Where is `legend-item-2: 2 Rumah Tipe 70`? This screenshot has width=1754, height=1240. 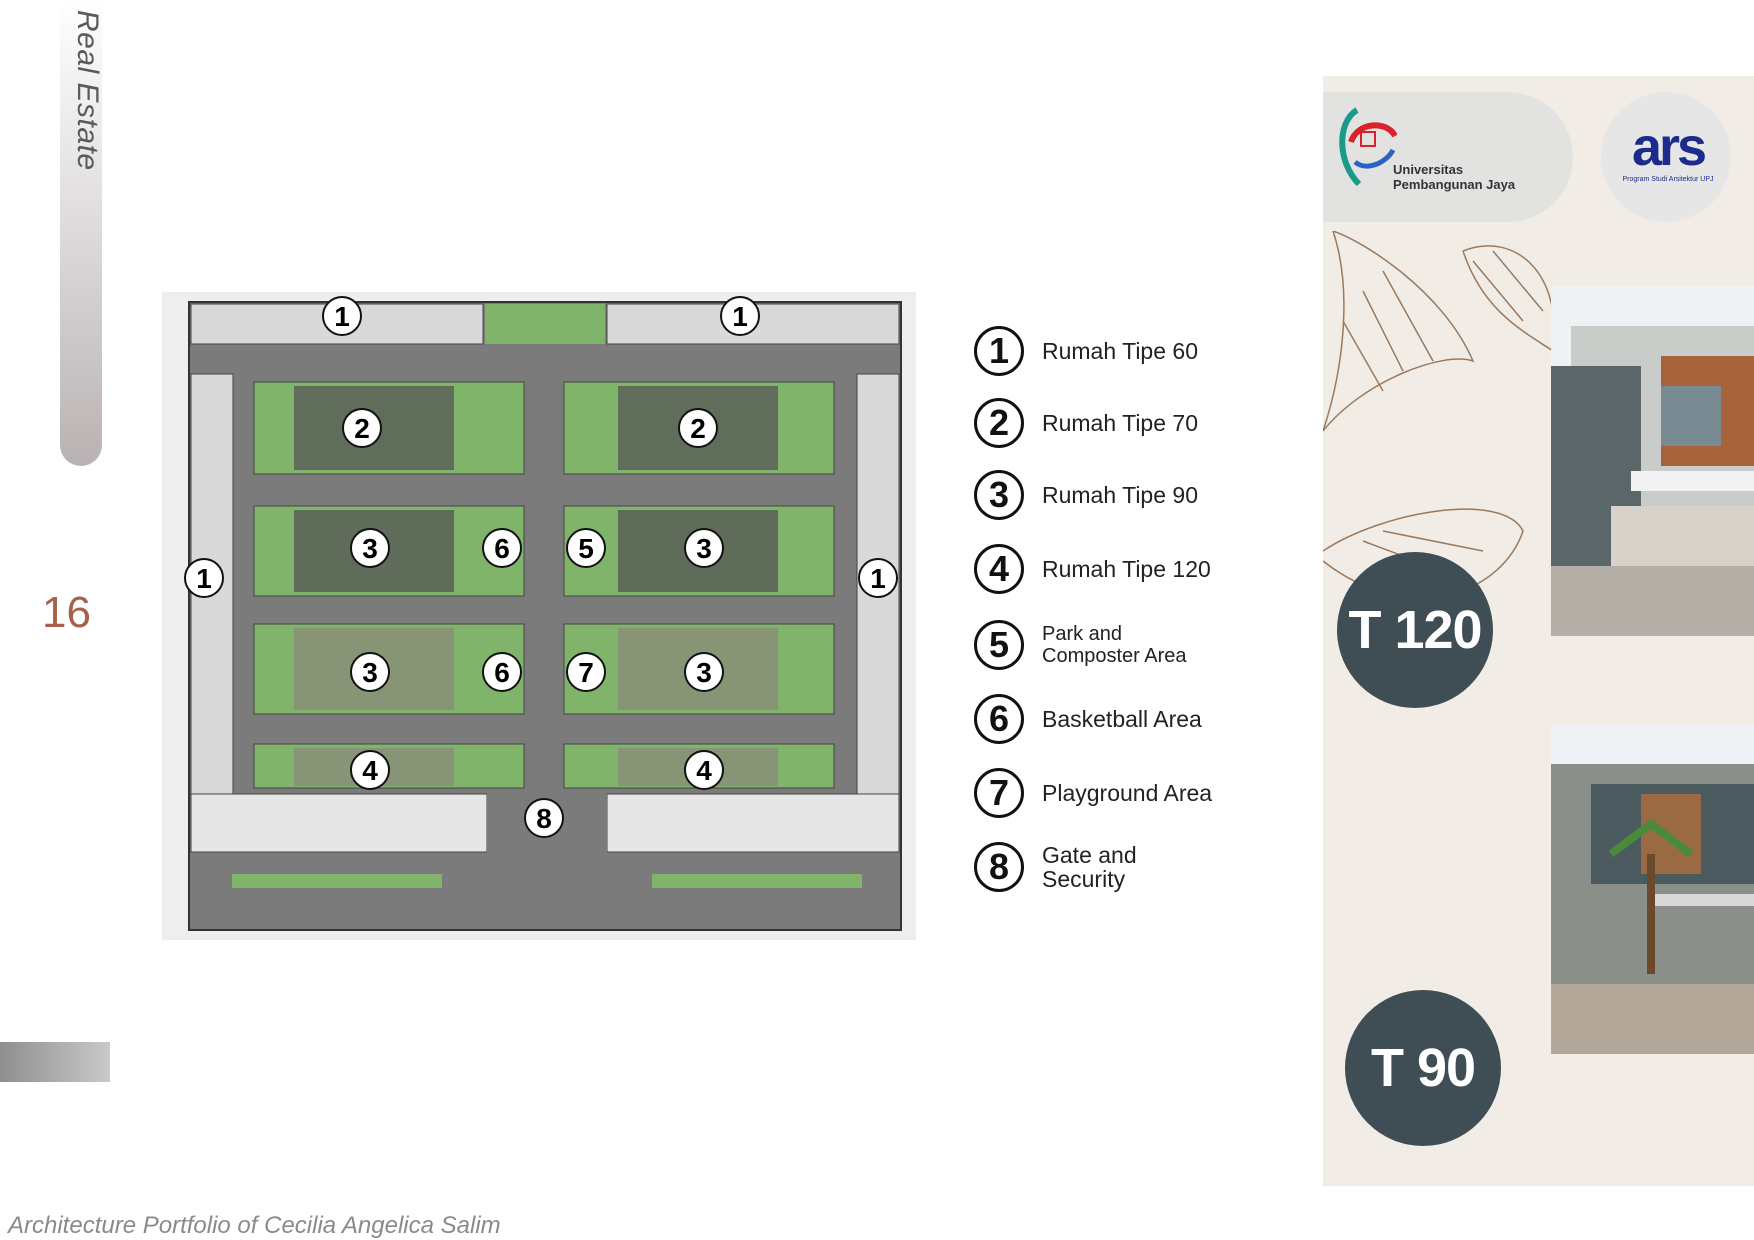
legend-item-2: 2 Rumah Tipe 70 is located at coordinates (1086, 423).